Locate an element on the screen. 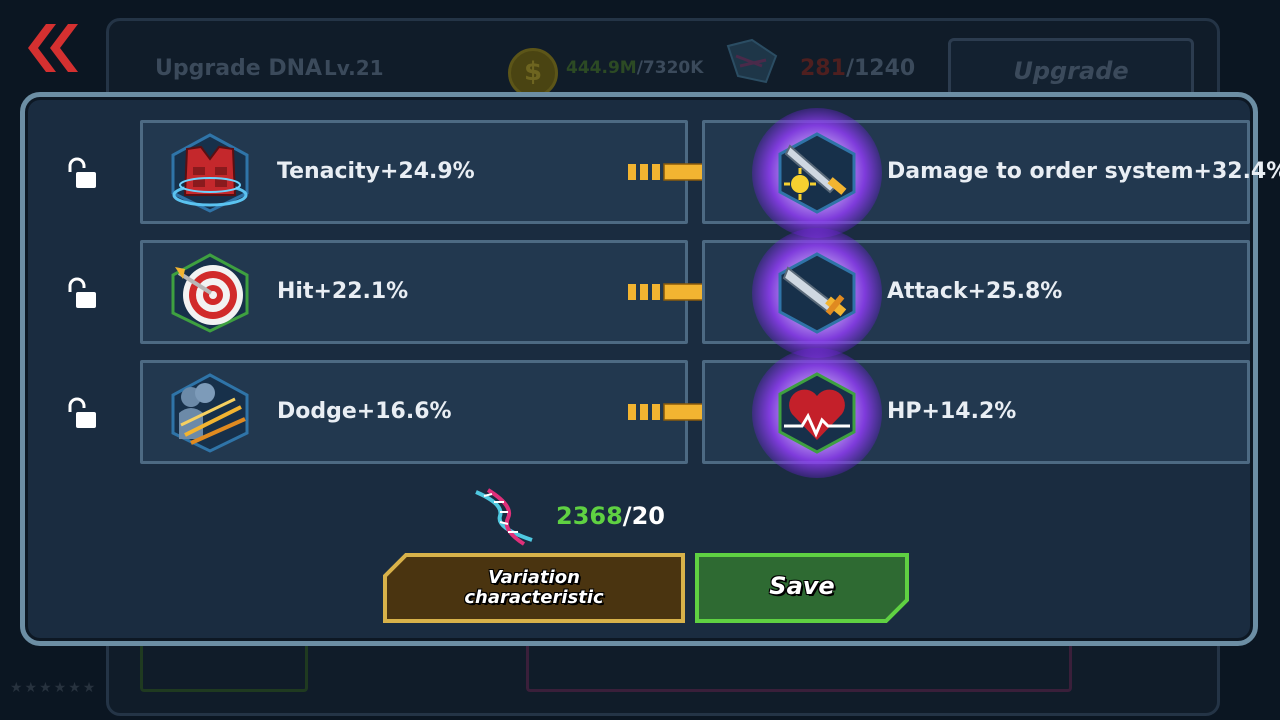 The height and width of the screenshot is (720, 1280). back-chevron-icon is located at coordinates (54, 48).